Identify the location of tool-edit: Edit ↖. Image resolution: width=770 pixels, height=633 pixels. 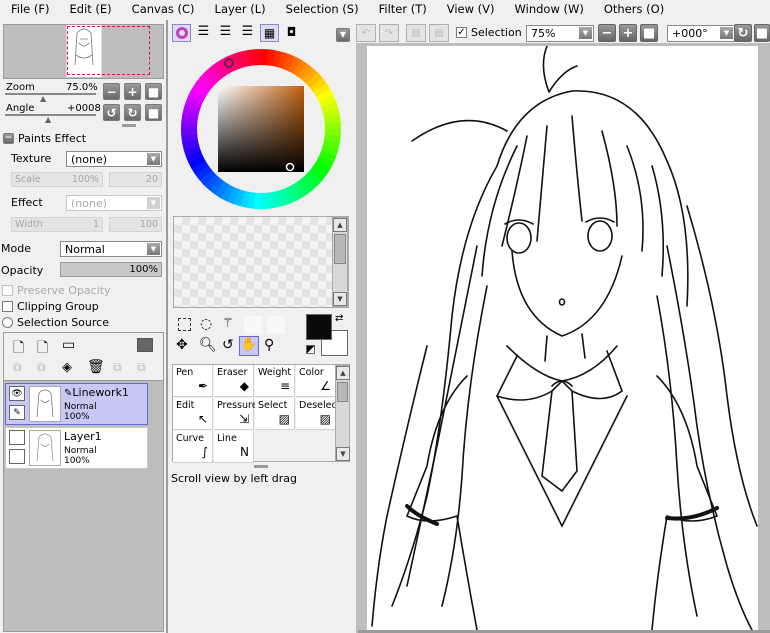
(193, 414).